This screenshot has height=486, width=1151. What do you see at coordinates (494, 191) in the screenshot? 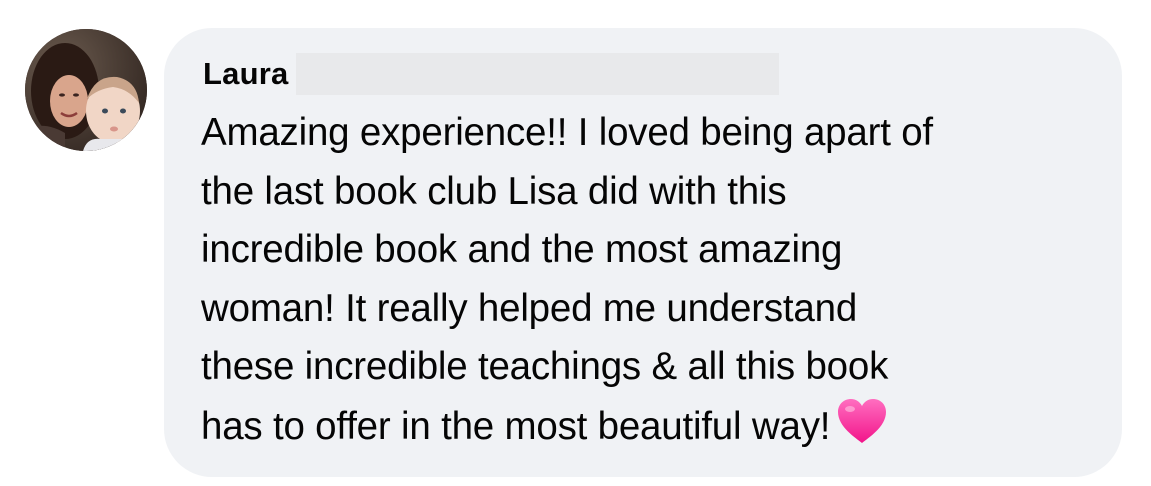
I see `comment-line: the last book club Lisa did with this` at bounding box center [494, 191].